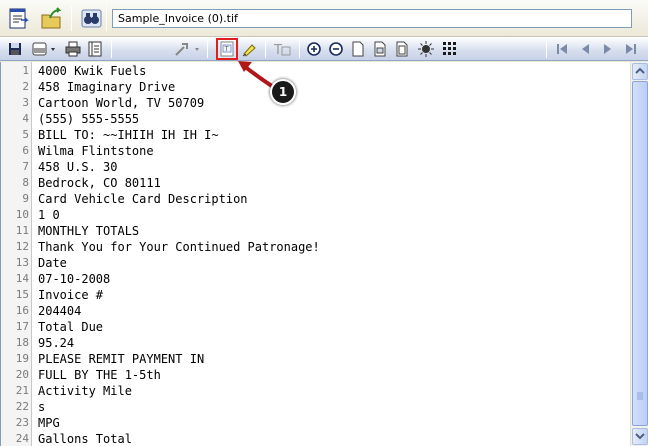  What do you see at coordinates (25, 134) in the screenshot?
I see `line-number: 5` at bounding box center [25, 134].